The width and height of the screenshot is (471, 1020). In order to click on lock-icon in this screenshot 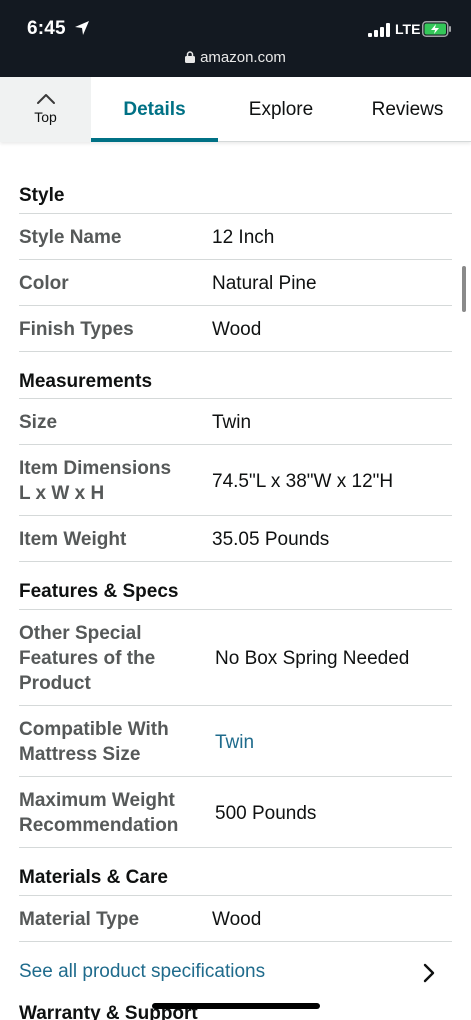, I will do `click(190, 57)`.